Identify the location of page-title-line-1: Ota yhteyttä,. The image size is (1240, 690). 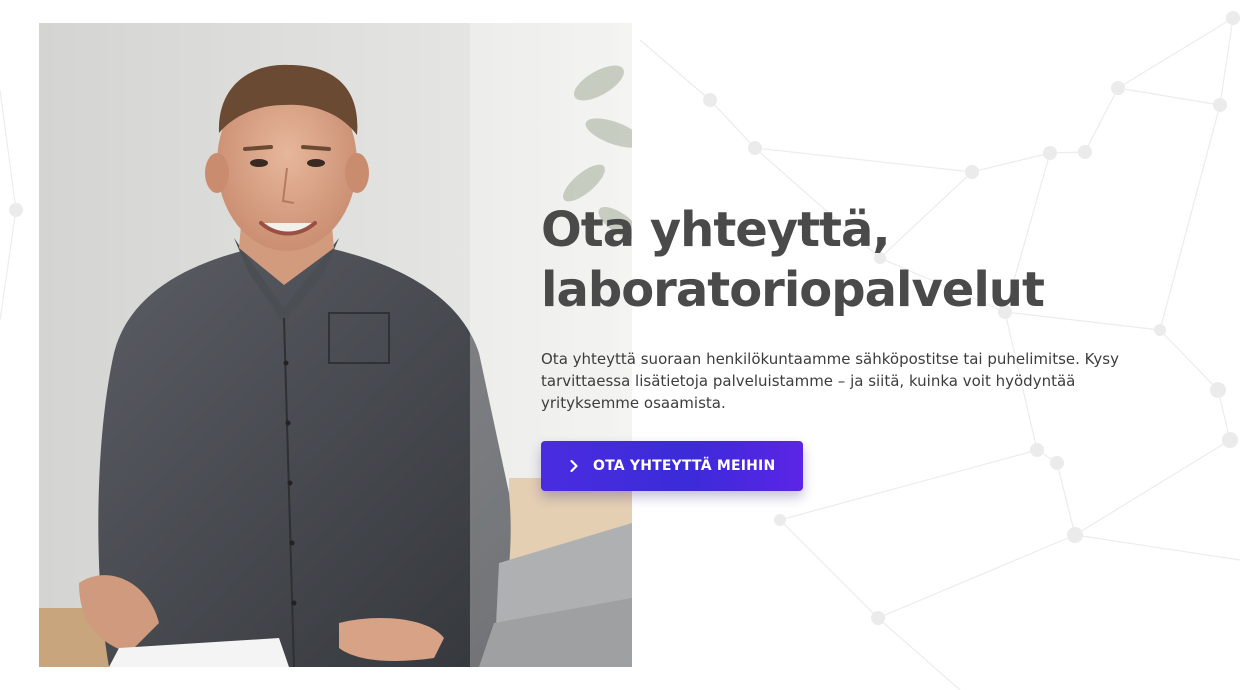
(716, 230).